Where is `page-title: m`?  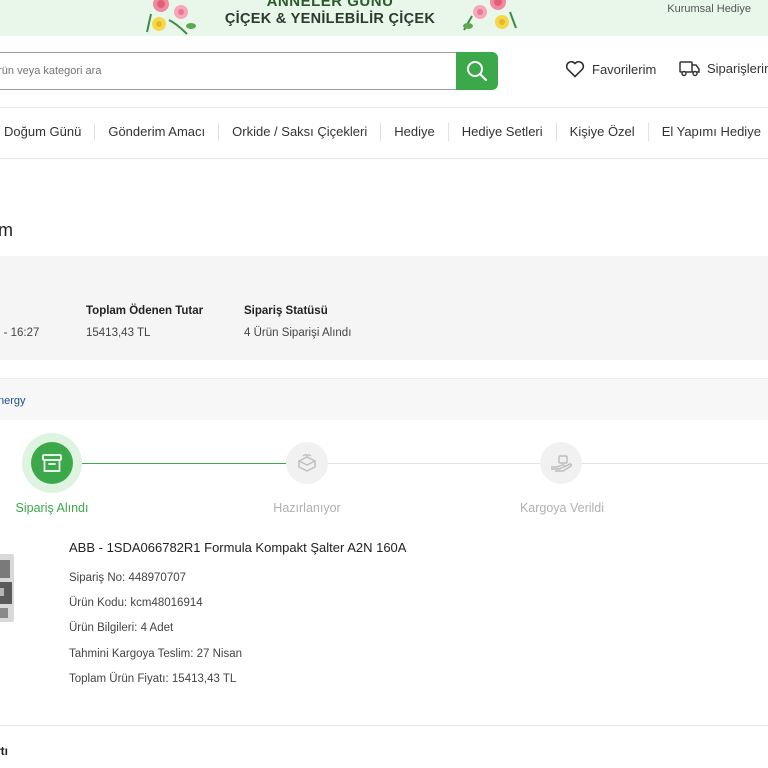
page-title: m is located at coordinates (6, 230).